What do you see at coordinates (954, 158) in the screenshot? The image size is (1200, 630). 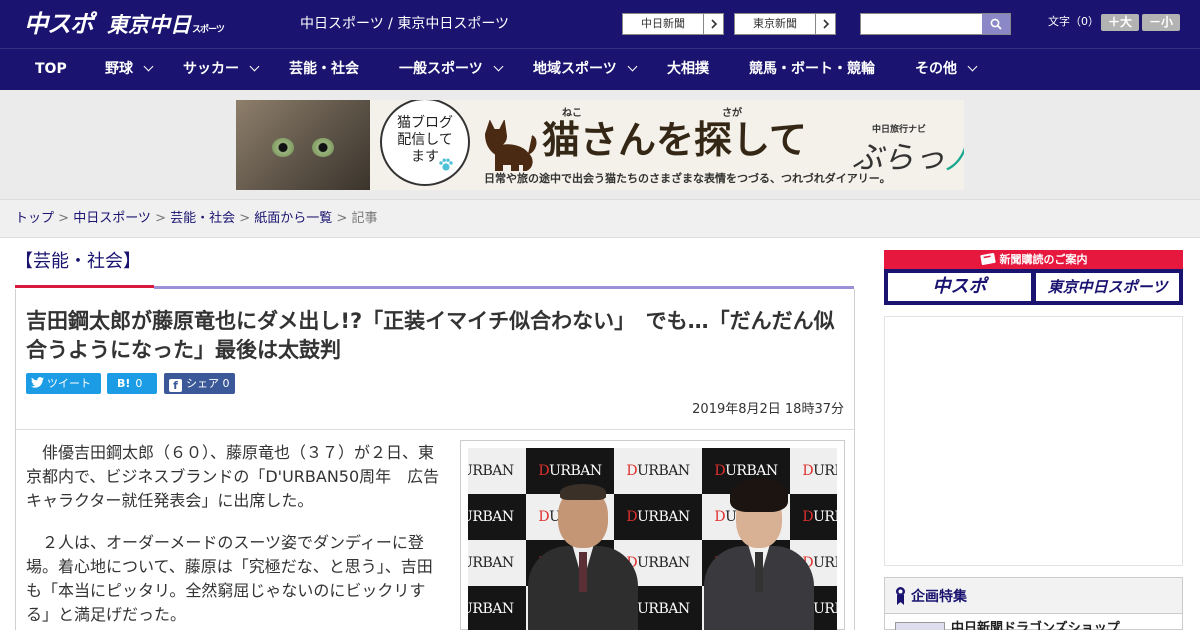 I see `navi-logo-char: 人` at bounding box center [954, 158].